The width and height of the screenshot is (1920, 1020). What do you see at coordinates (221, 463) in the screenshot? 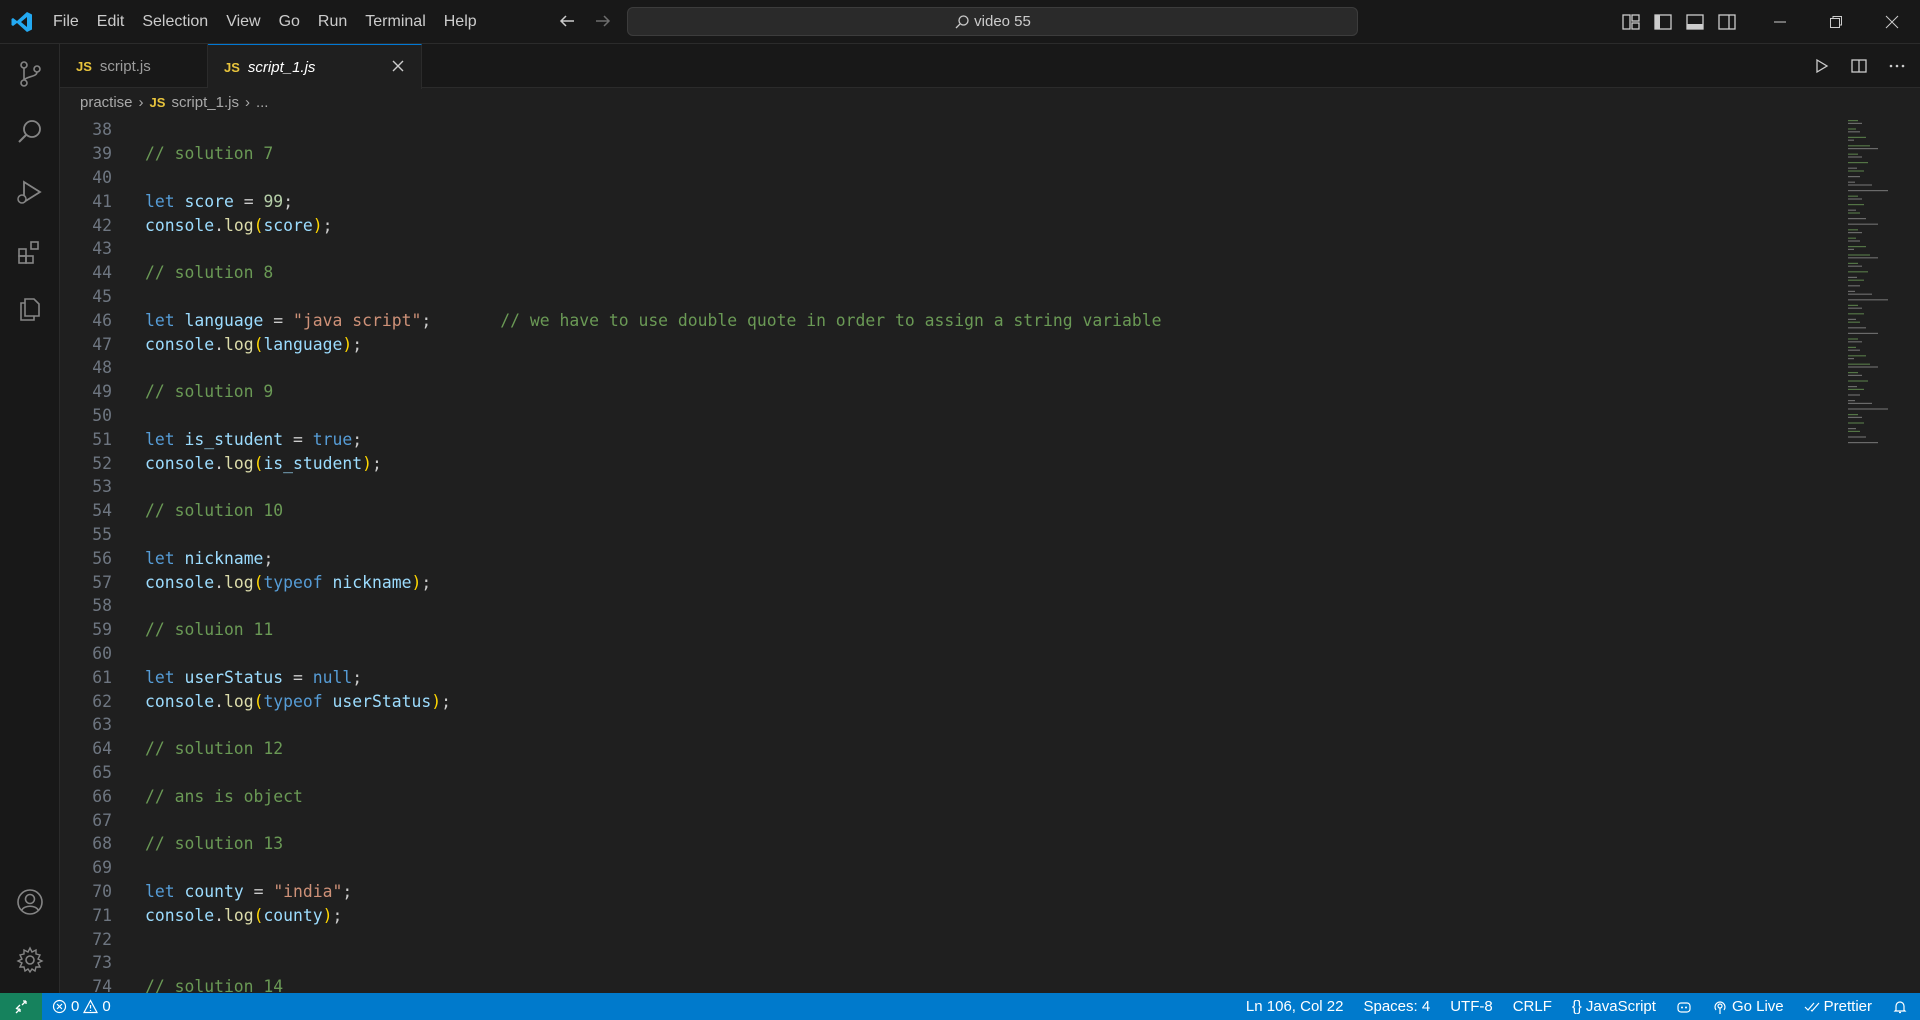
I see `code-line: 52 console.log(is_student);` at bounding box center [221, 463].